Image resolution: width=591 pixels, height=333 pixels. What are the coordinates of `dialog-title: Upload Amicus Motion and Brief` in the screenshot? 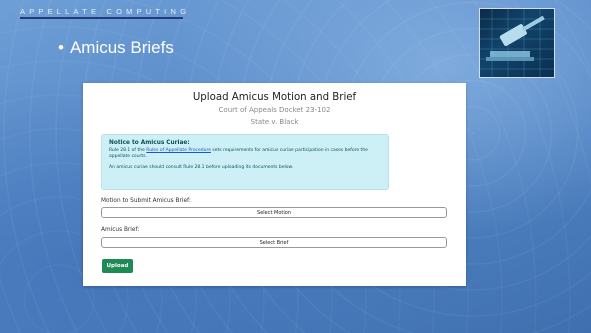 It's located at (274, 97).